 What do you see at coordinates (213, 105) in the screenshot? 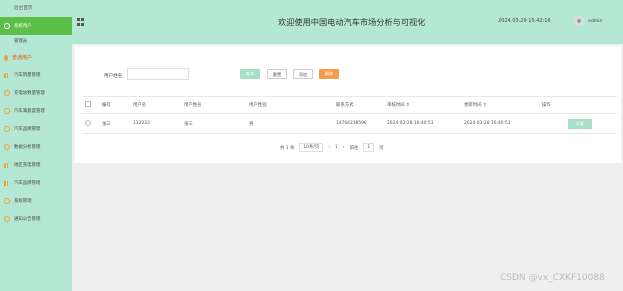
I see `column-header: 用户姓名` at bounding box center [213, 105].